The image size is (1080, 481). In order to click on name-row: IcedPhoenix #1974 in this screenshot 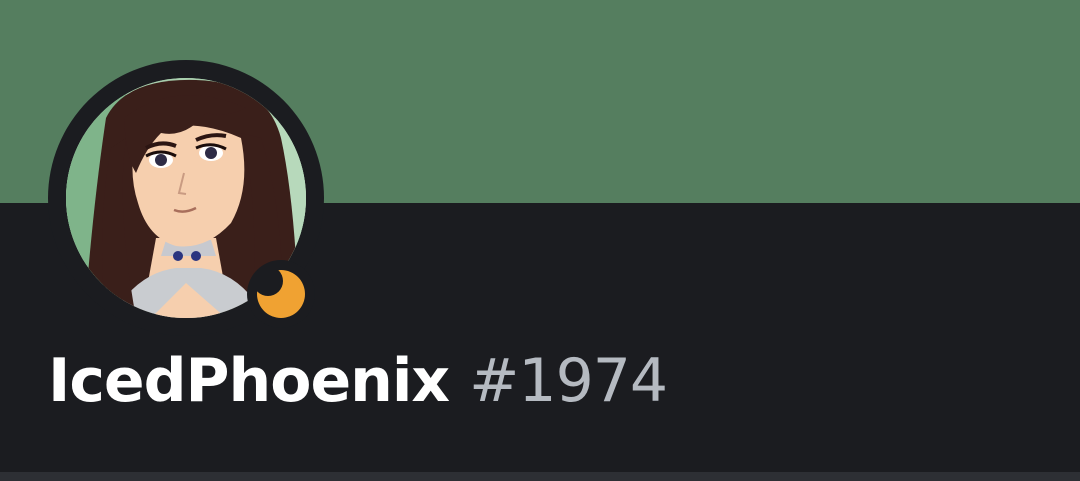, I will do `click(358, 386)`.